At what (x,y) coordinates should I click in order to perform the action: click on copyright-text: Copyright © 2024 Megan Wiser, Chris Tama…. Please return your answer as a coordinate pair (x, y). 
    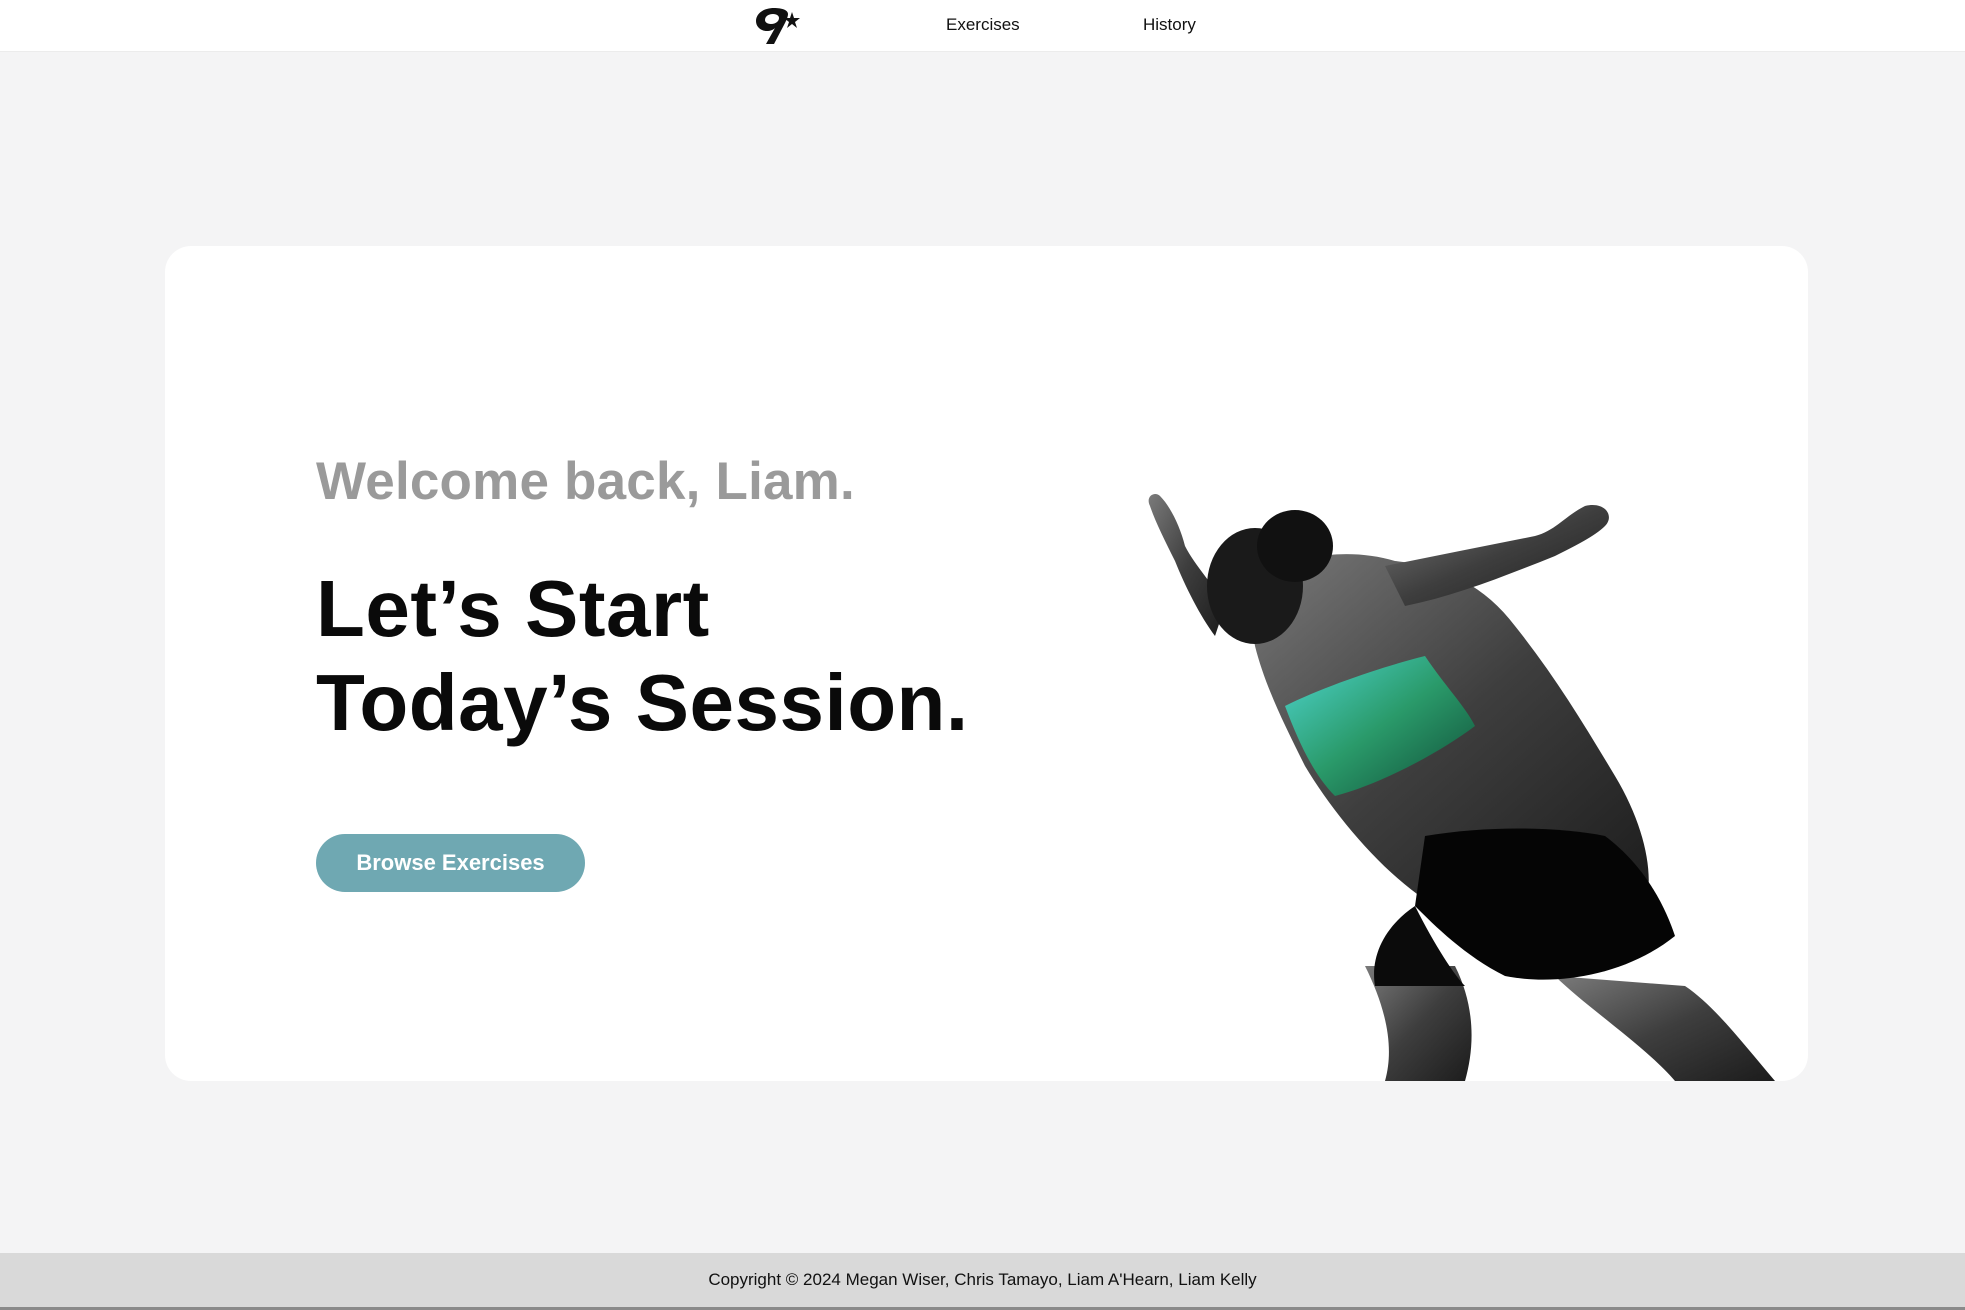
    Looking at the image, I should click on (982, 1279).